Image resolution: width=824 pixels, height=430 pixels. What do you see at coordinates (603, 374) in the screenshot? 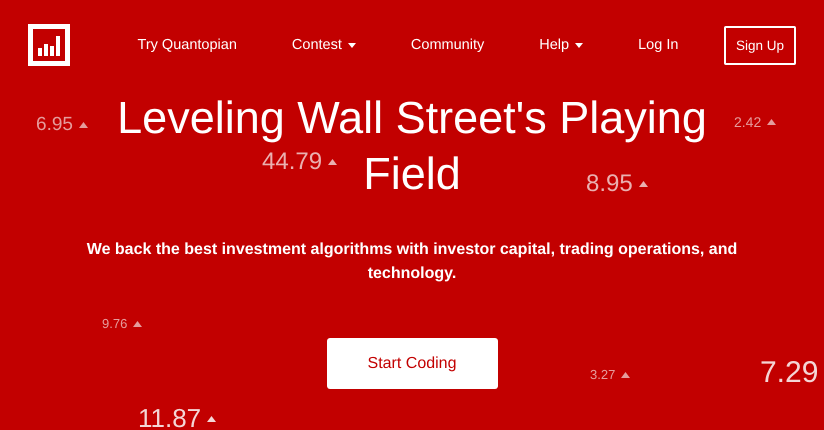
I see `price-text: 3.27` at bounding box center [603, 374].